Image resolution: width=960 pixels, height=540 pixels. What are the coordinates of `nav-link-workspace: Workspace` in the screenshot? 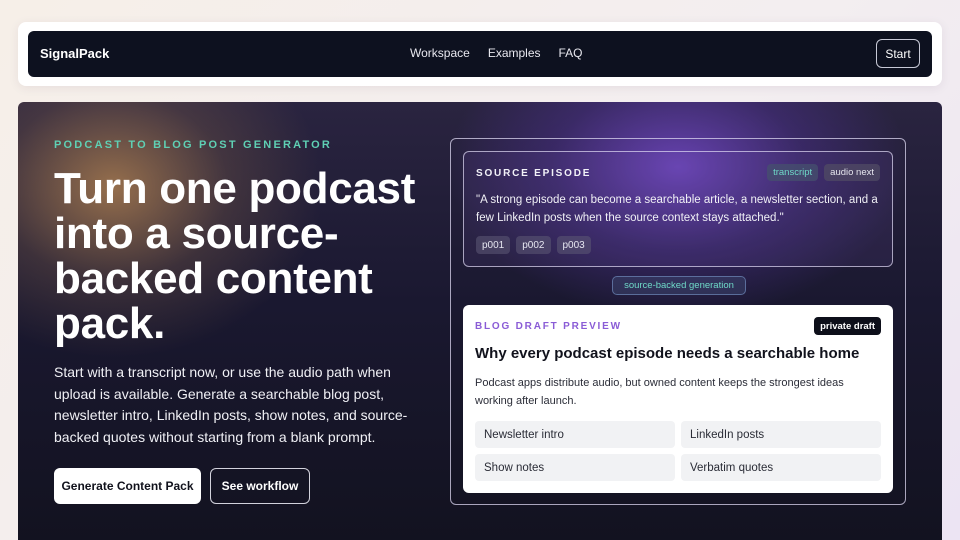 It's located at (440, 53).